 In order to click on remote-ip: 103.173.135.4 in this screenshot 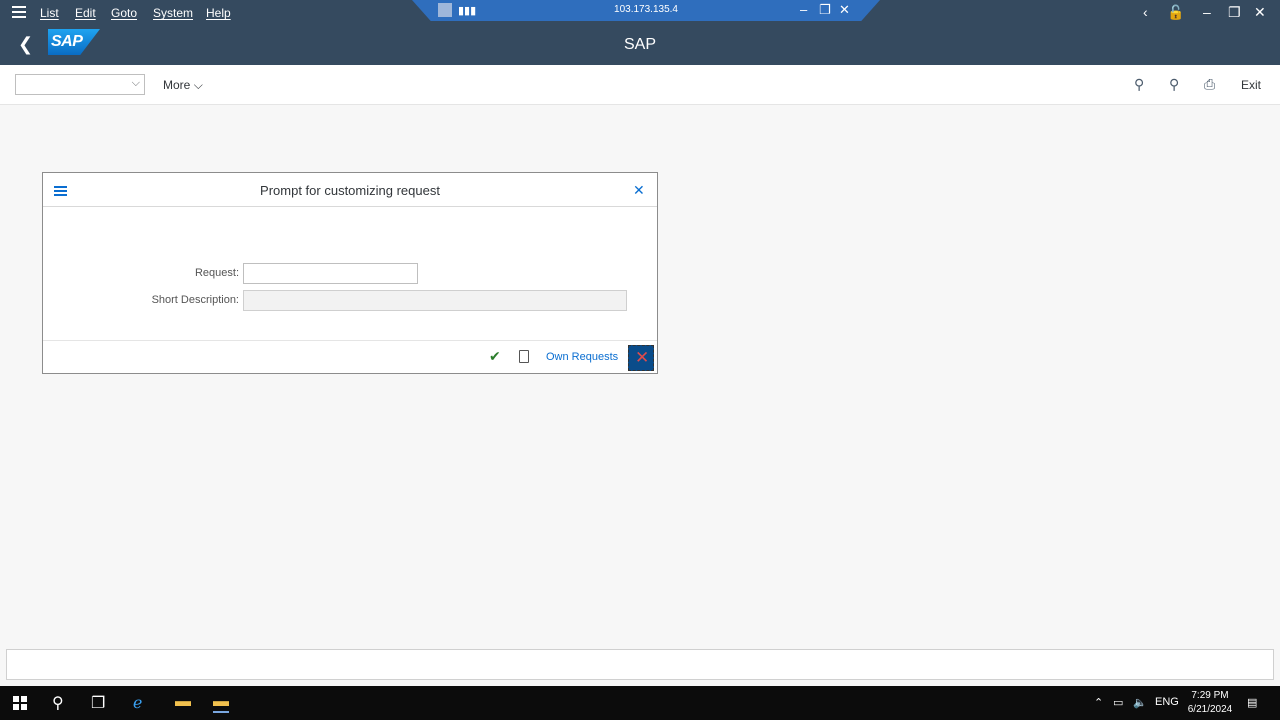, I will do `click(646, 9)`.